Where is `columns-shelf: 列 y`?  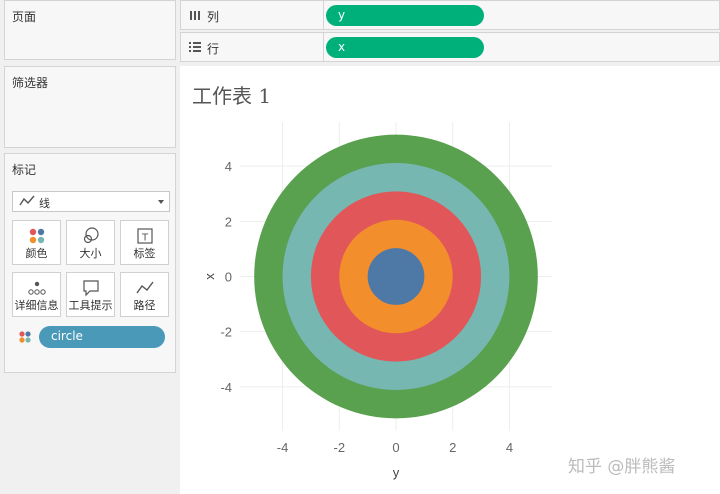 columns-shelf: 列 y is located at coordinates (450, 15).